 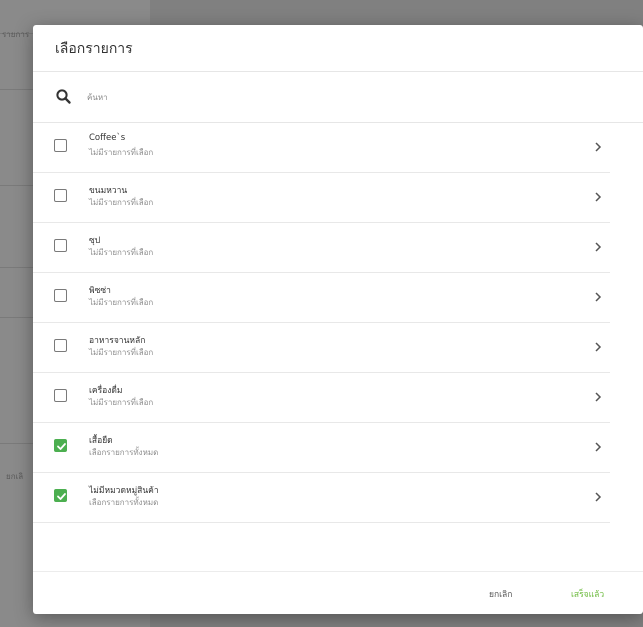 What do you see at coordinates (587, 594) in the screenshot?
I see `done-button: เสร็จแล้ว` at bounding box center [587, 594].